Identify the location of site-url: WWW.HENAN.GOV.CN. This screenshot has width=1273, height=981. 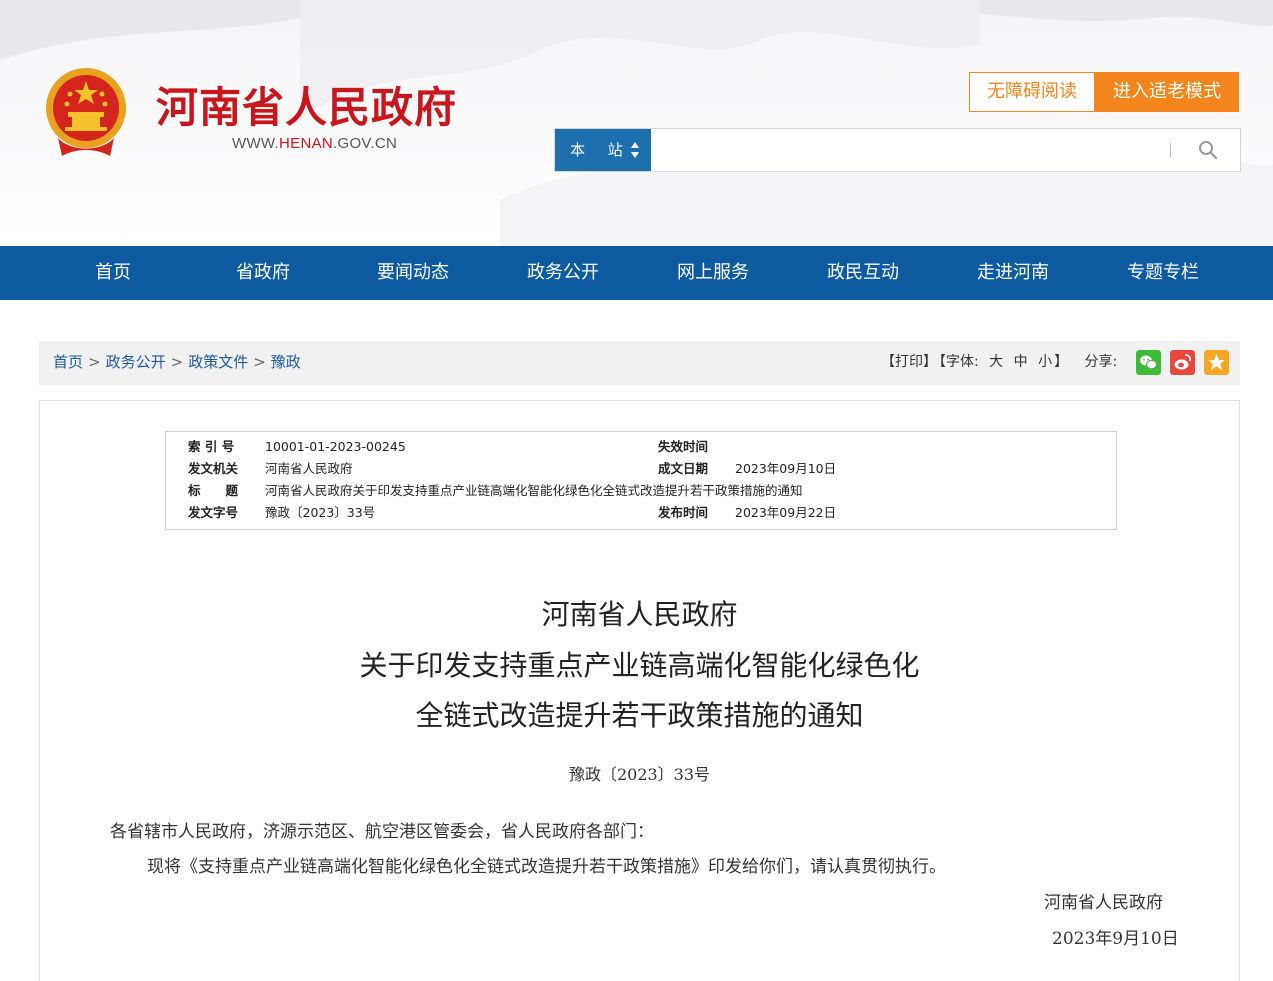
(314, 143).